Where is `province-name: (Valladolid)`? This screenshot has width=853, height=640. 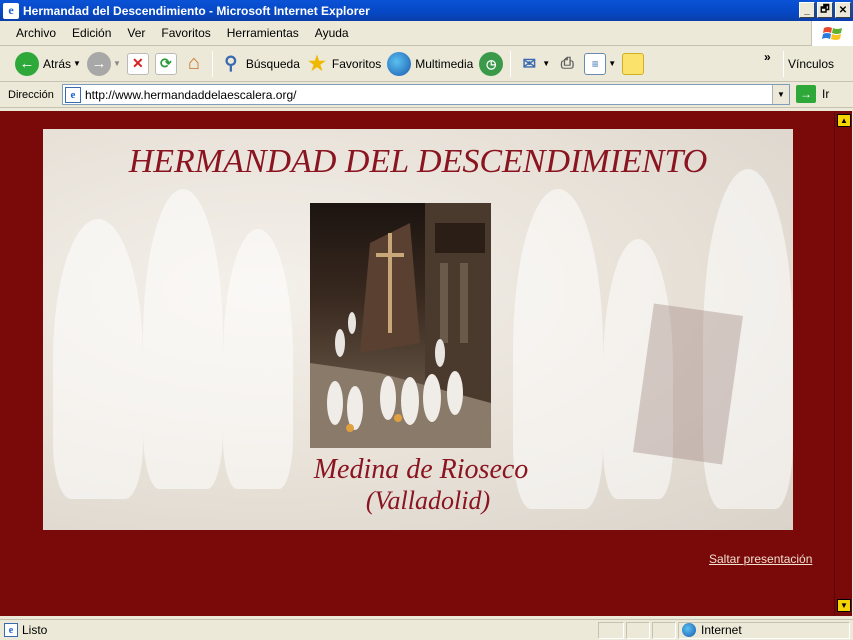 province-name: (Valladolid) is located at coordinates (428, 500).